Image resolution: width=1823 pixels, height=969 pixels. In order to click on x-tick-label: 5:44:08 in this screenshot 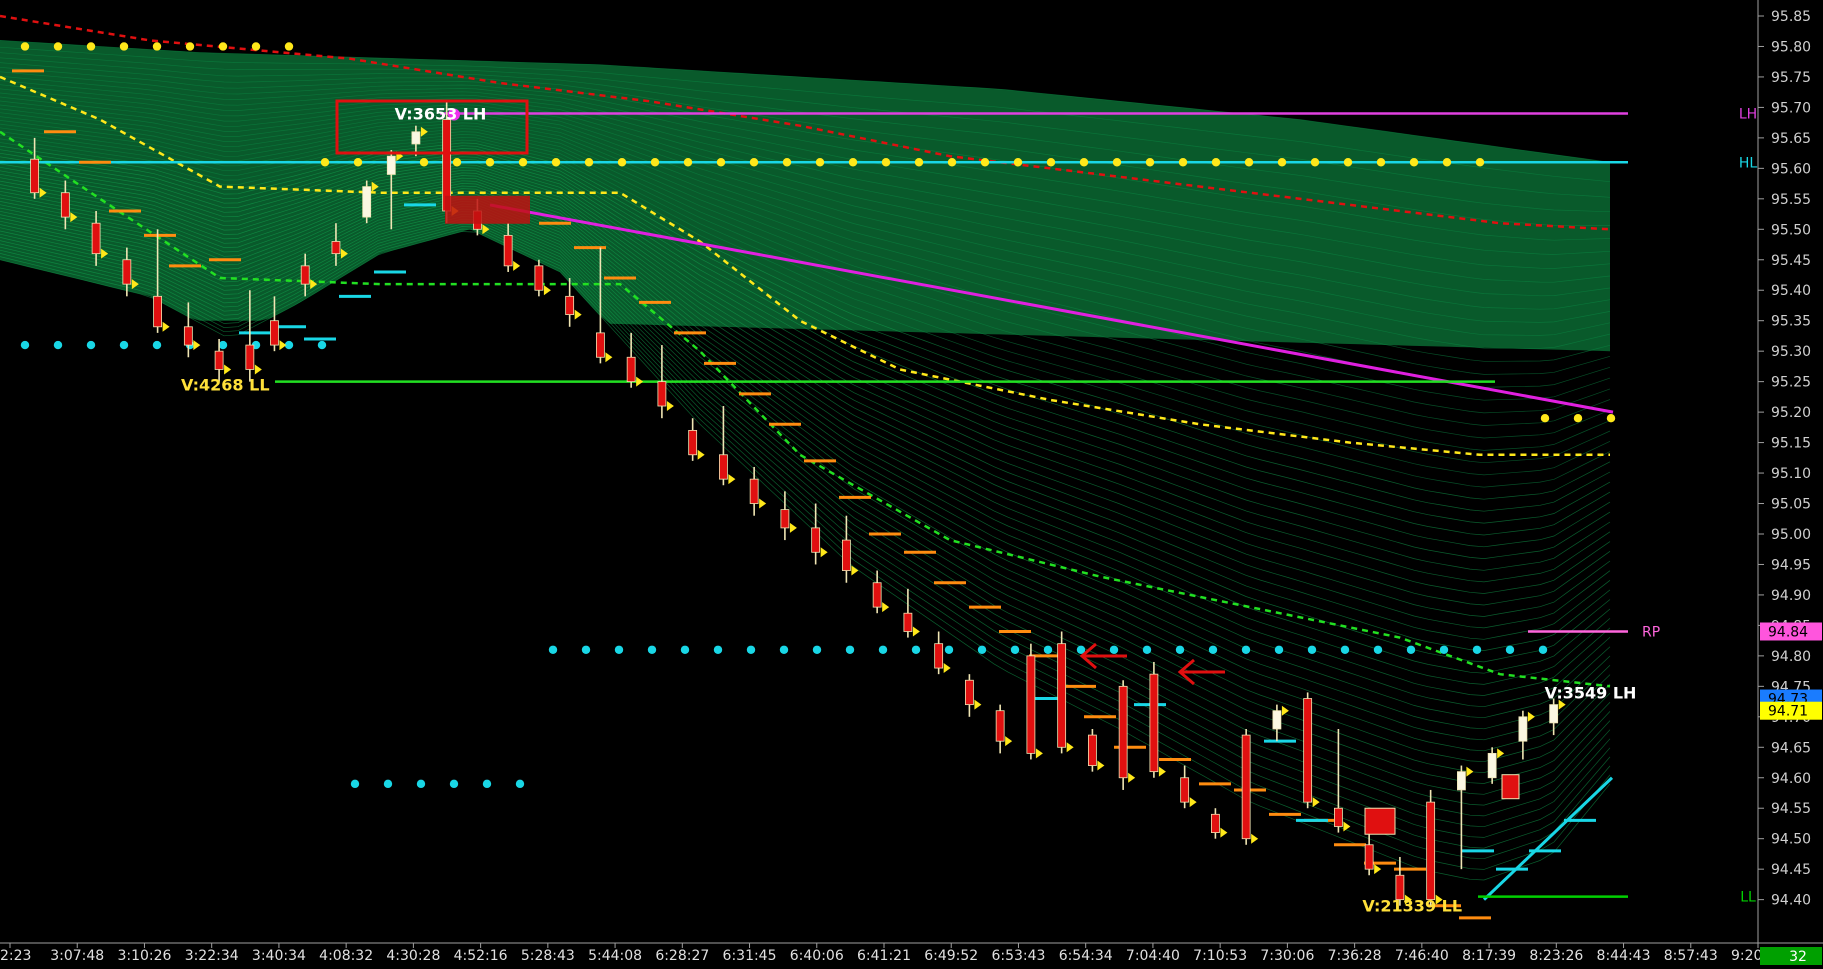, I will do `click(615, 956)`.